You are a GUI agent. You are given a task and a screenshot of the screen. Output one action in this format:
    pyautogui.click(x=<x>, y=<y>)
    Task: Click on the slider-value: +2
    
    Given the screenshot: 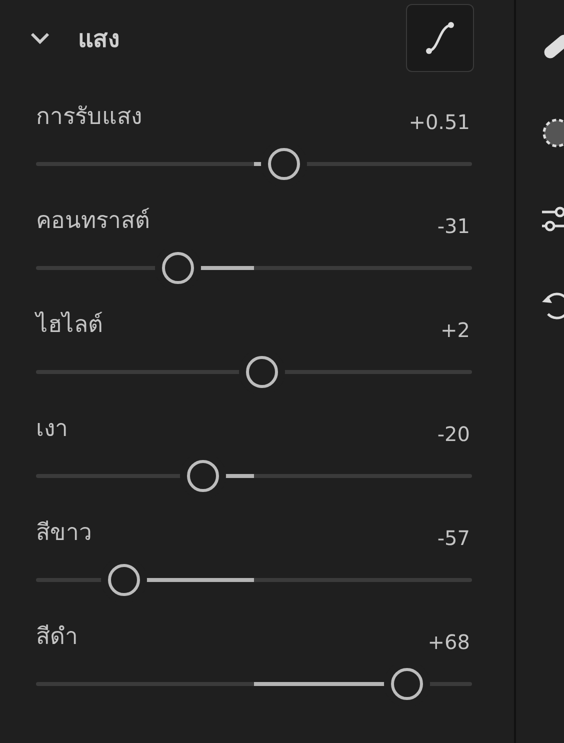 What is the action you would take?
    pyautogui.click(x=455, y=330)
    